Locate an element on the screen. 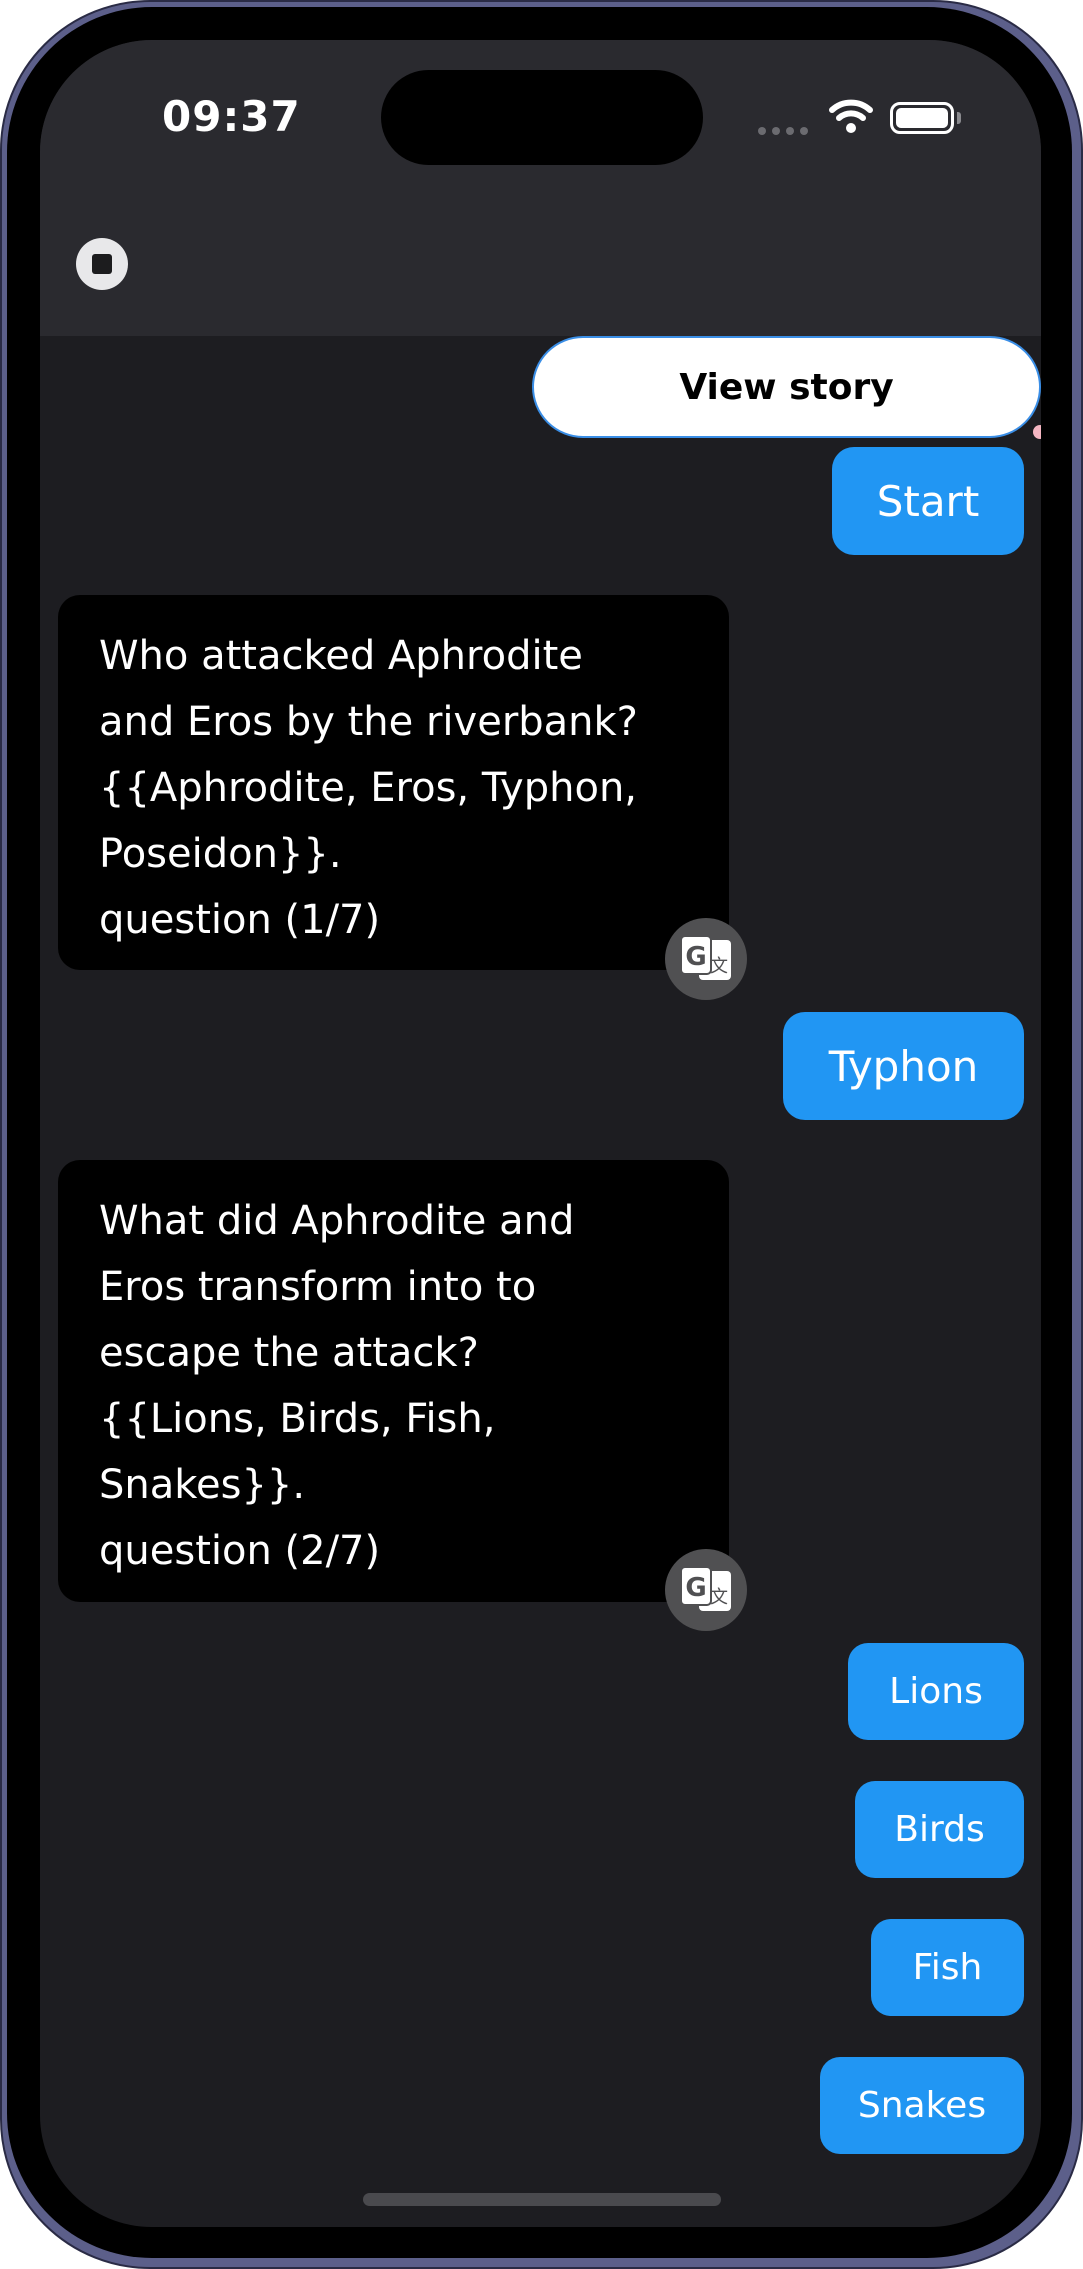 The image size is (1083, 2269). option-button-birds: Birds is located at coordinates (939, 1829).